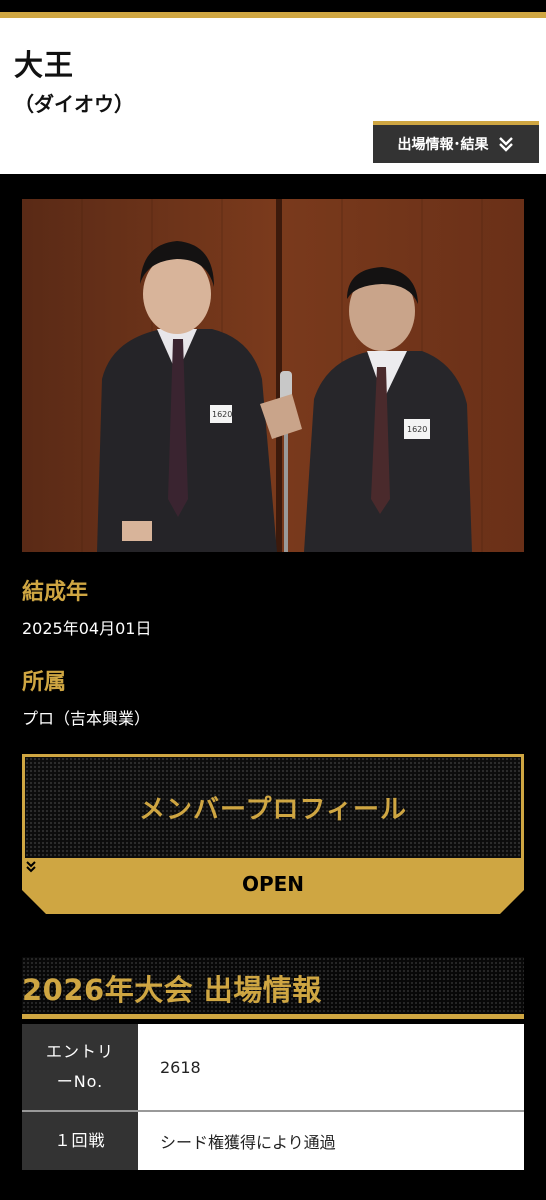 The height and width of the screenshot is (1200, 546). I want to click on formed-year-label: 結成年, so click(55, 592).